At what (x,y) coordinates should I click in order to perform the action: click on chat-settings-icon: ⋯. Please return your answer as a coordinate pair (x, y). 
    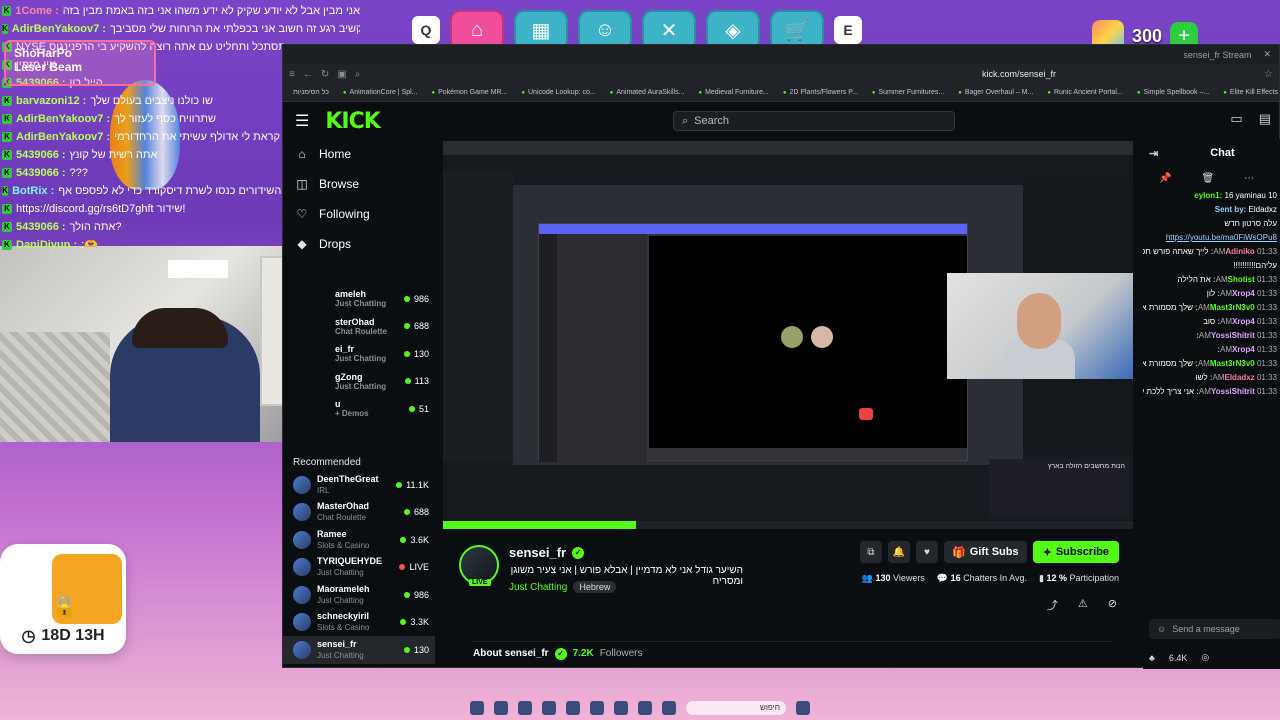
    Looking at the image, I should click on (1249, 178).